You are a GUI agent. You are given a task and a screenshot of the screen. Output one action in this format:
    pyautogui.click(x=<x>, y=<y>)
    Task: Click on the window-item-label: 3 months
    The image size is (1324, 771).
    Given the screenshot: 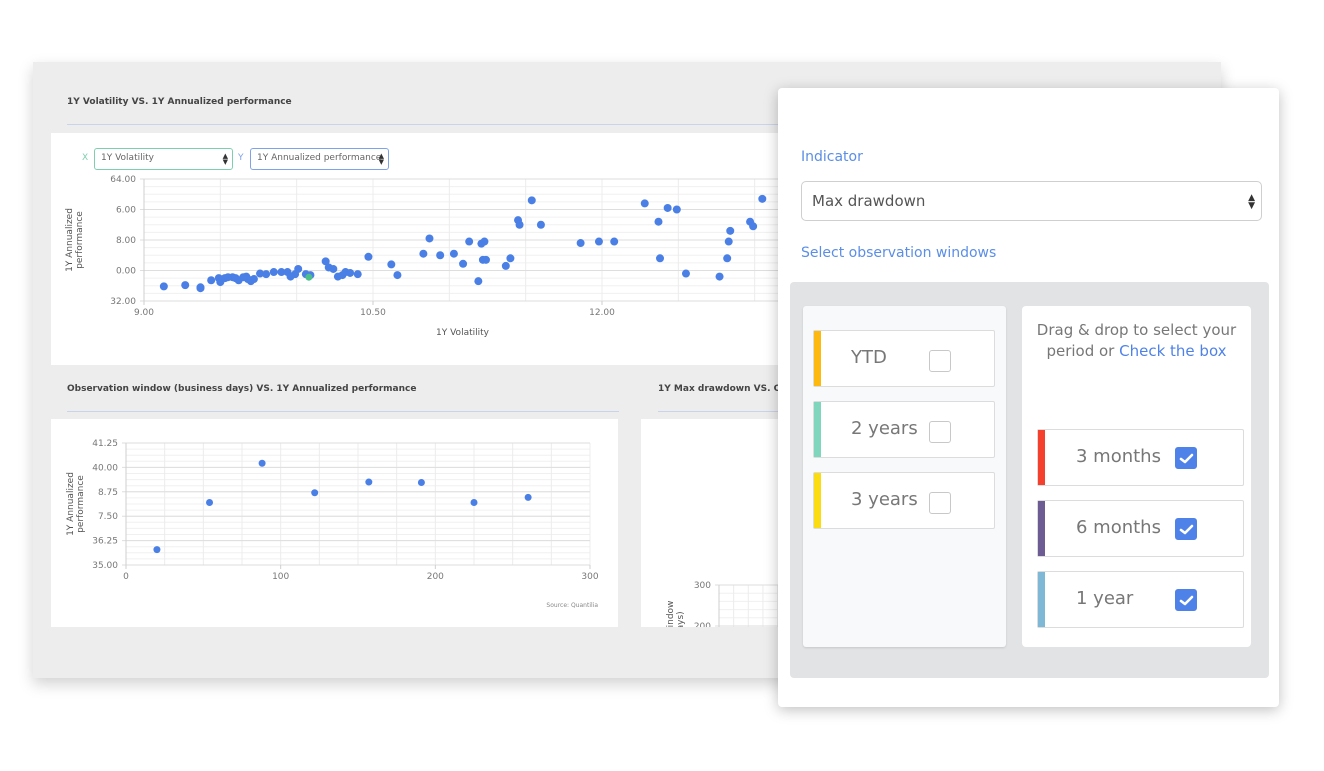 What is the action you would take?
    pyautogui.click(x=1118, y=456)
    